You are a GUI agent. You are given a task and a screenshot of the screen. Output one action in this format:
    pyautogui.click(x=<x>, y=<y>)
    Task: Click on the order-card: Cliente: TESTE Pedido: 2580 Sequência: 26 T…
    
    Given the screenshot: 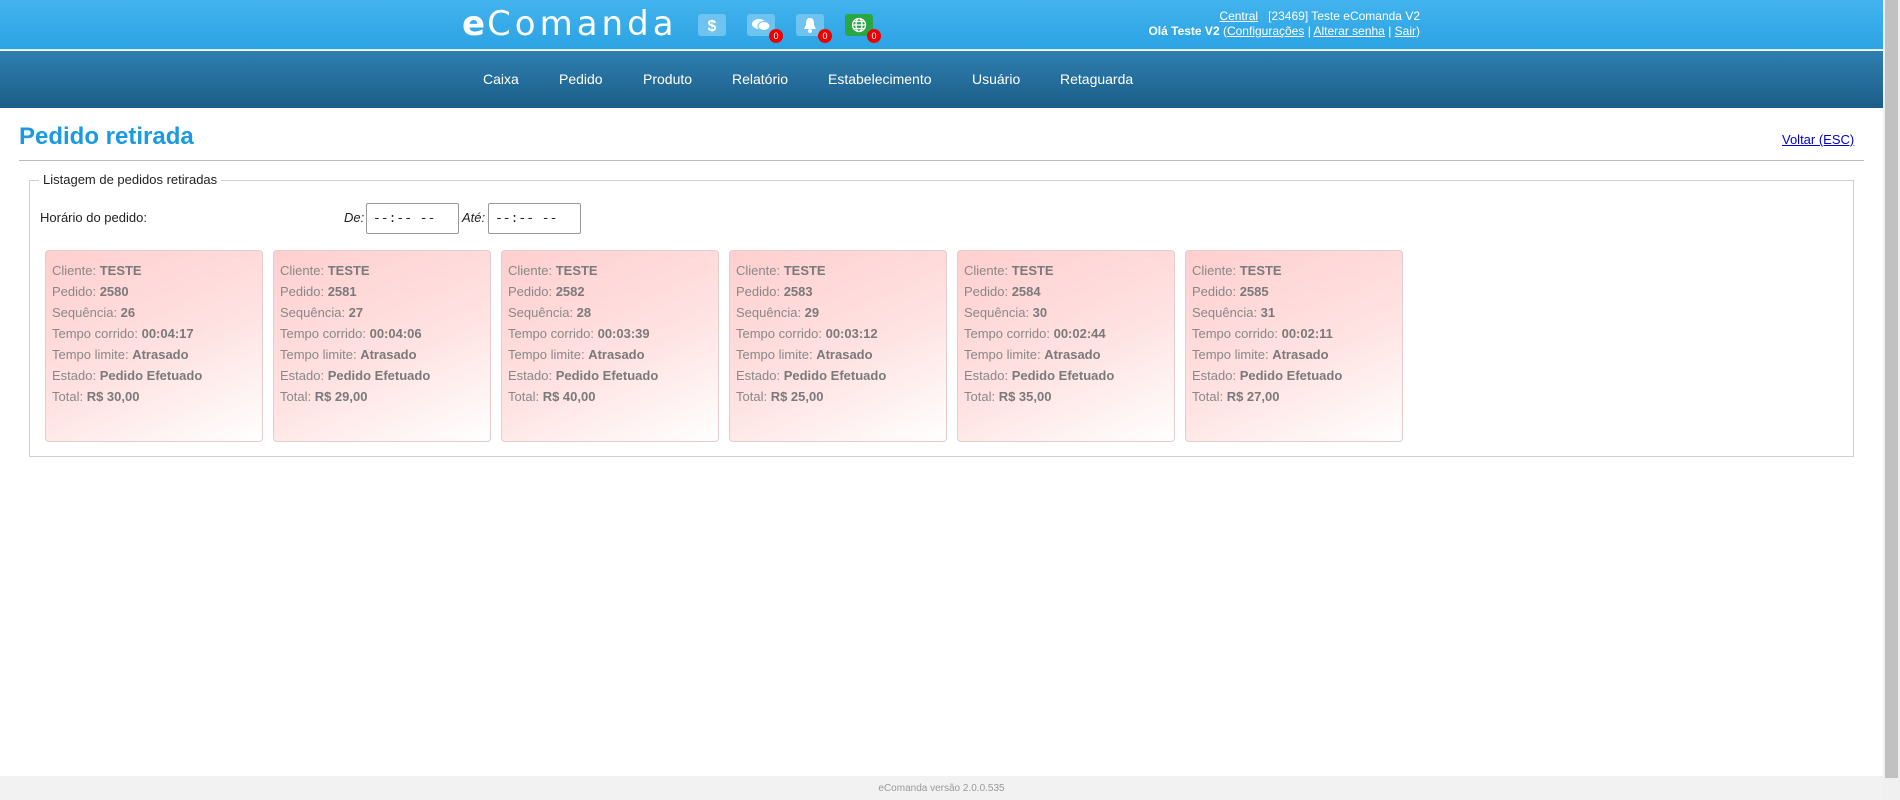 What is the action you would take?
    pyautogui.click(x=154, y=346)
    